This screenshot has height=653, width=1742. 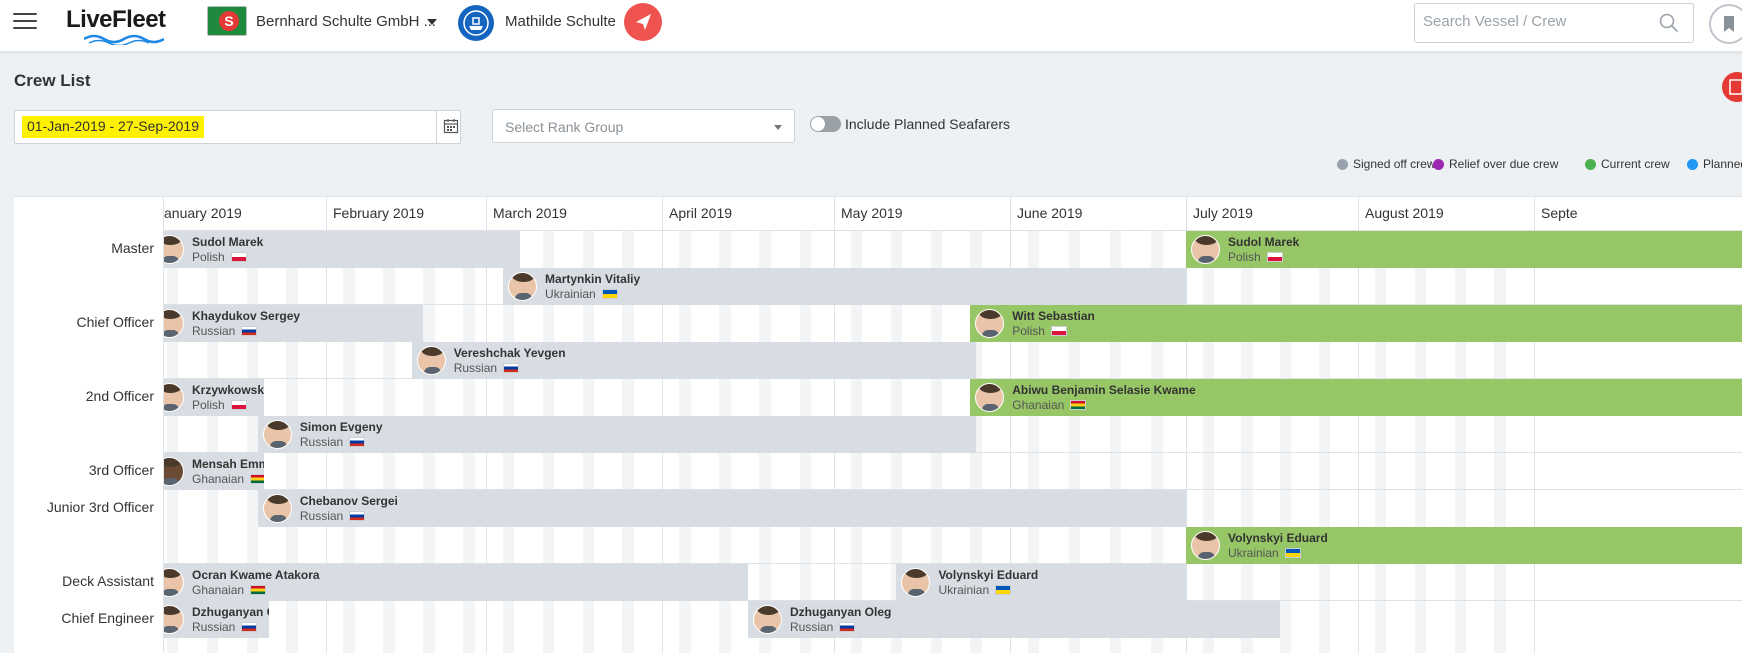 What do you see at coordinates (1103, 390) in the screenshot?
I see `crew-name: Abiwu Benjamin Selasie Kwame` at bounding box center [1103, 390].